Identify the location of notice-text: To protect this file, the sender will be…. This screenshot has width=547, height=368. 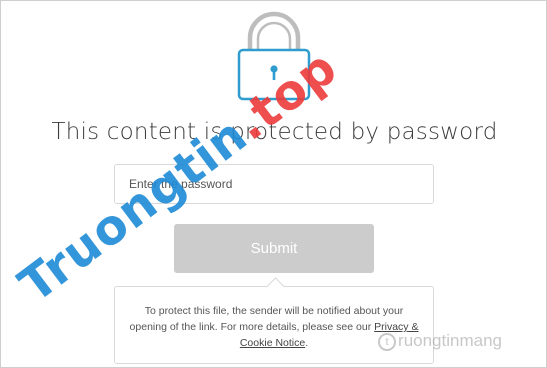
(266, 319).